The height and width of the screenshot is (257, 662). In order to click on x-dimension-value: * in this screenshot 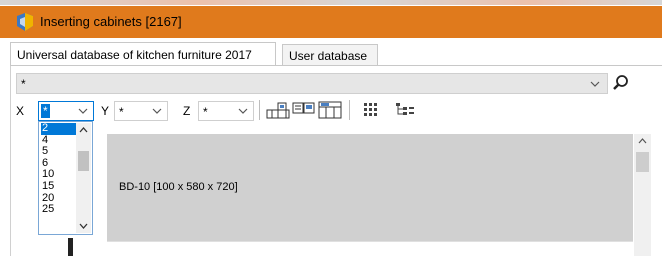, I will do `click(45, 111)`.